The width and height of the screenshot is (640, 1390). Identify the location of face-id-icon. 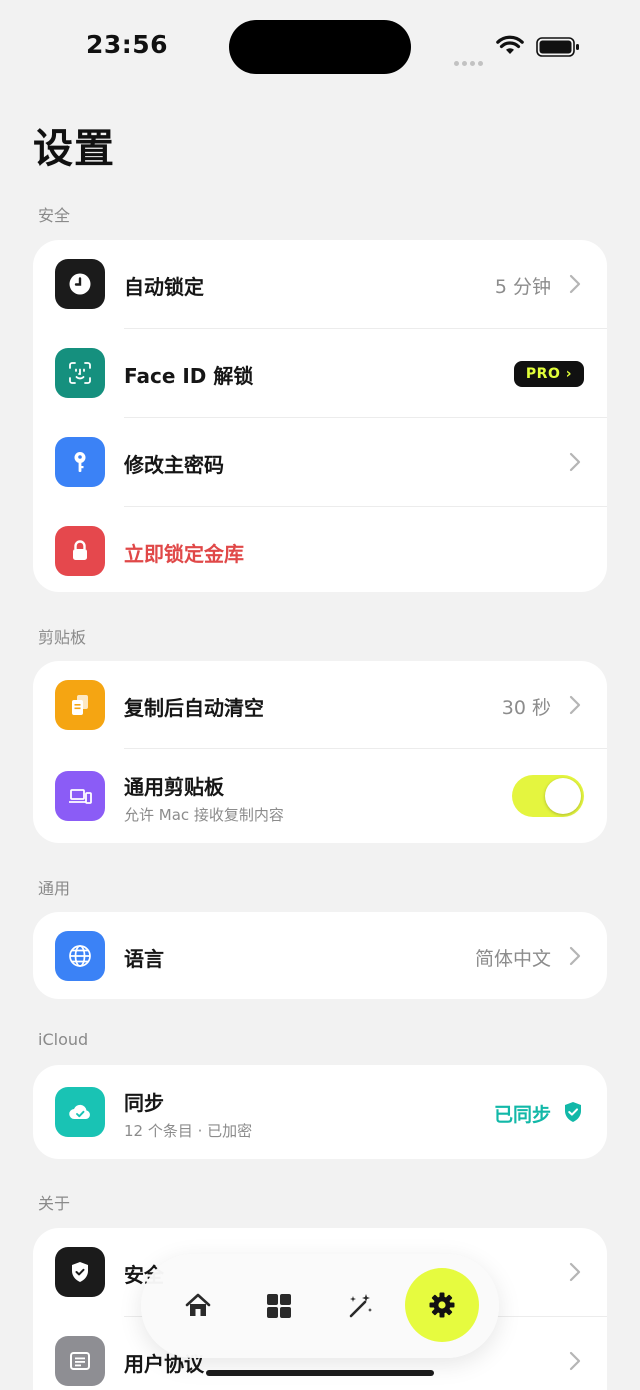
(80, 373).